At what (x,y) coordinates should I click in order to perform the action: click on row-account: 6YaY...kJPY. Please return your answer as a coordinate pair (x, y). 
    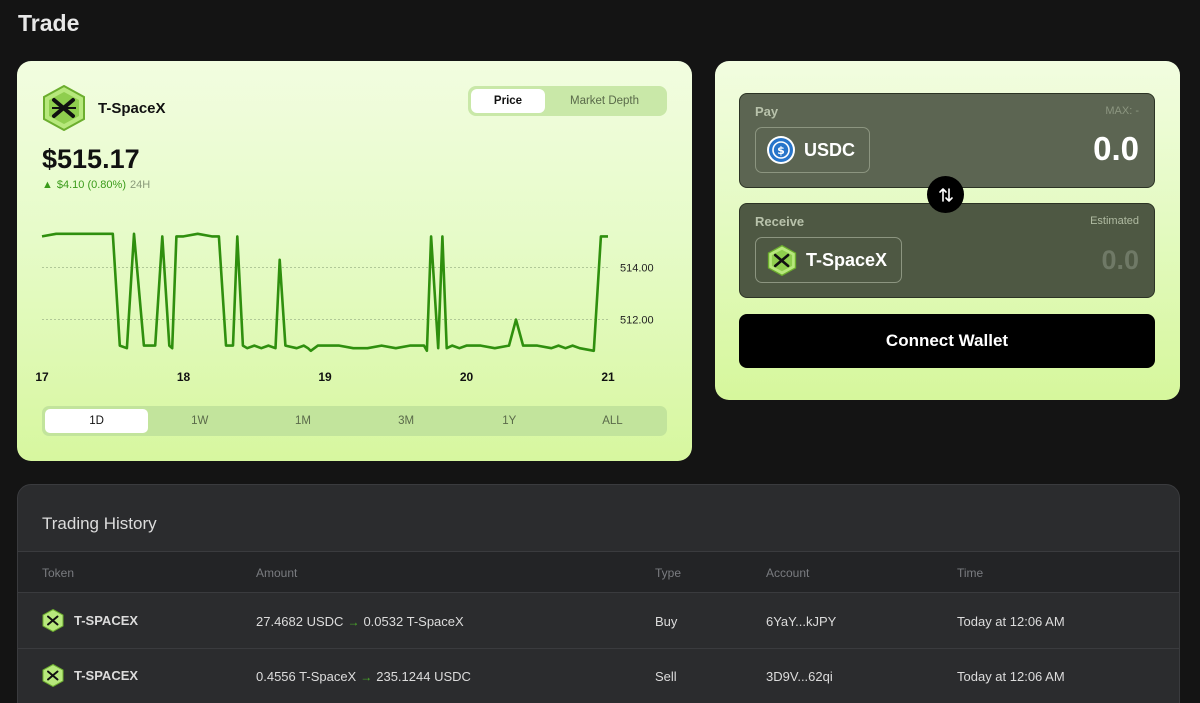
    Looking at the image, I should click on (801, 621).